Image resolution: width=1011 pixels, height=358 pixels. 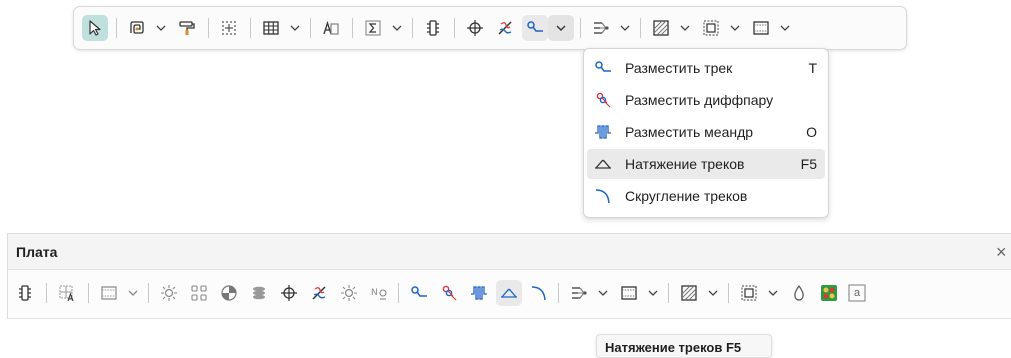 I want to click on pcb-colored-icon, so click(x=829, y=293).